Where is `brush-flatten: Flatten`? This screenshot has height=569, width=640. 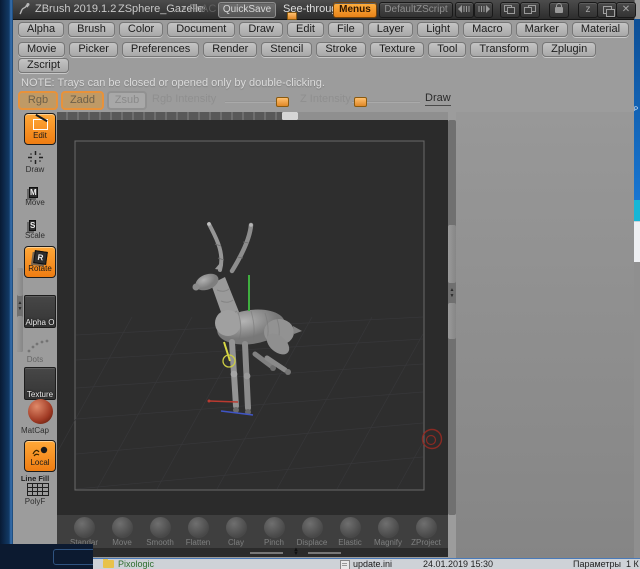
brush-flatten: Flatten is located at coordinates (198, 531).